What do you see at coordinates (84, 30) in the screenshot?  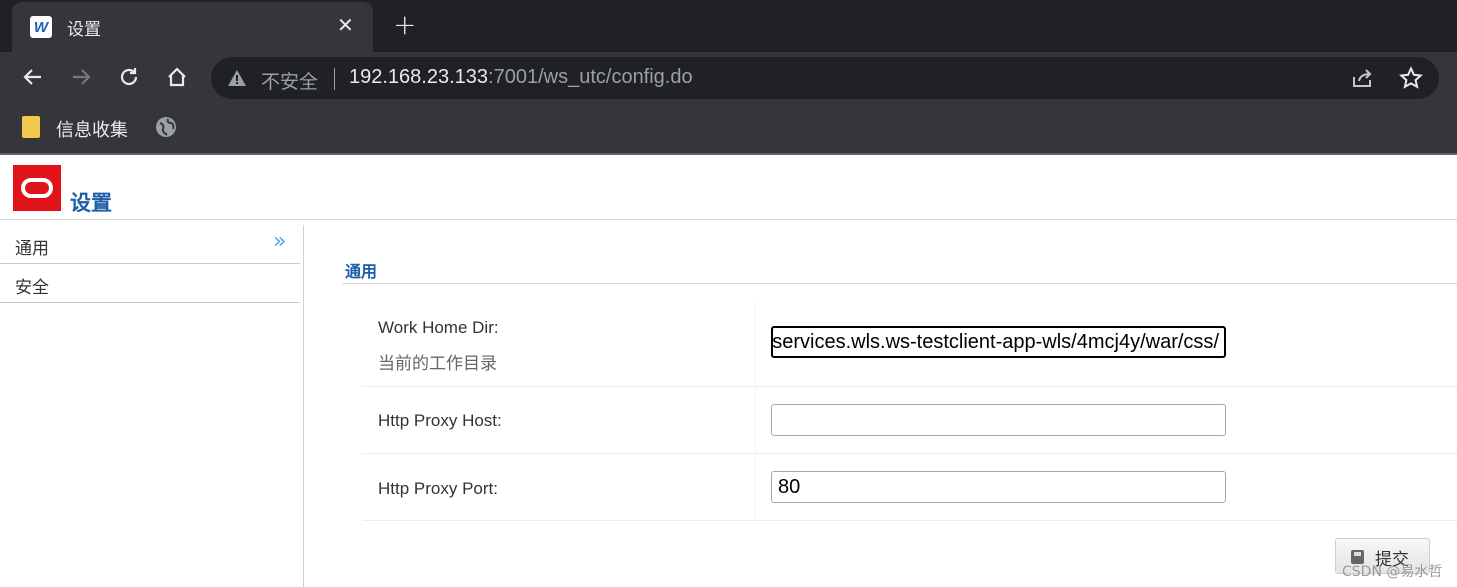 I see `tab-title: 设置` at bounding box center [84, 30].